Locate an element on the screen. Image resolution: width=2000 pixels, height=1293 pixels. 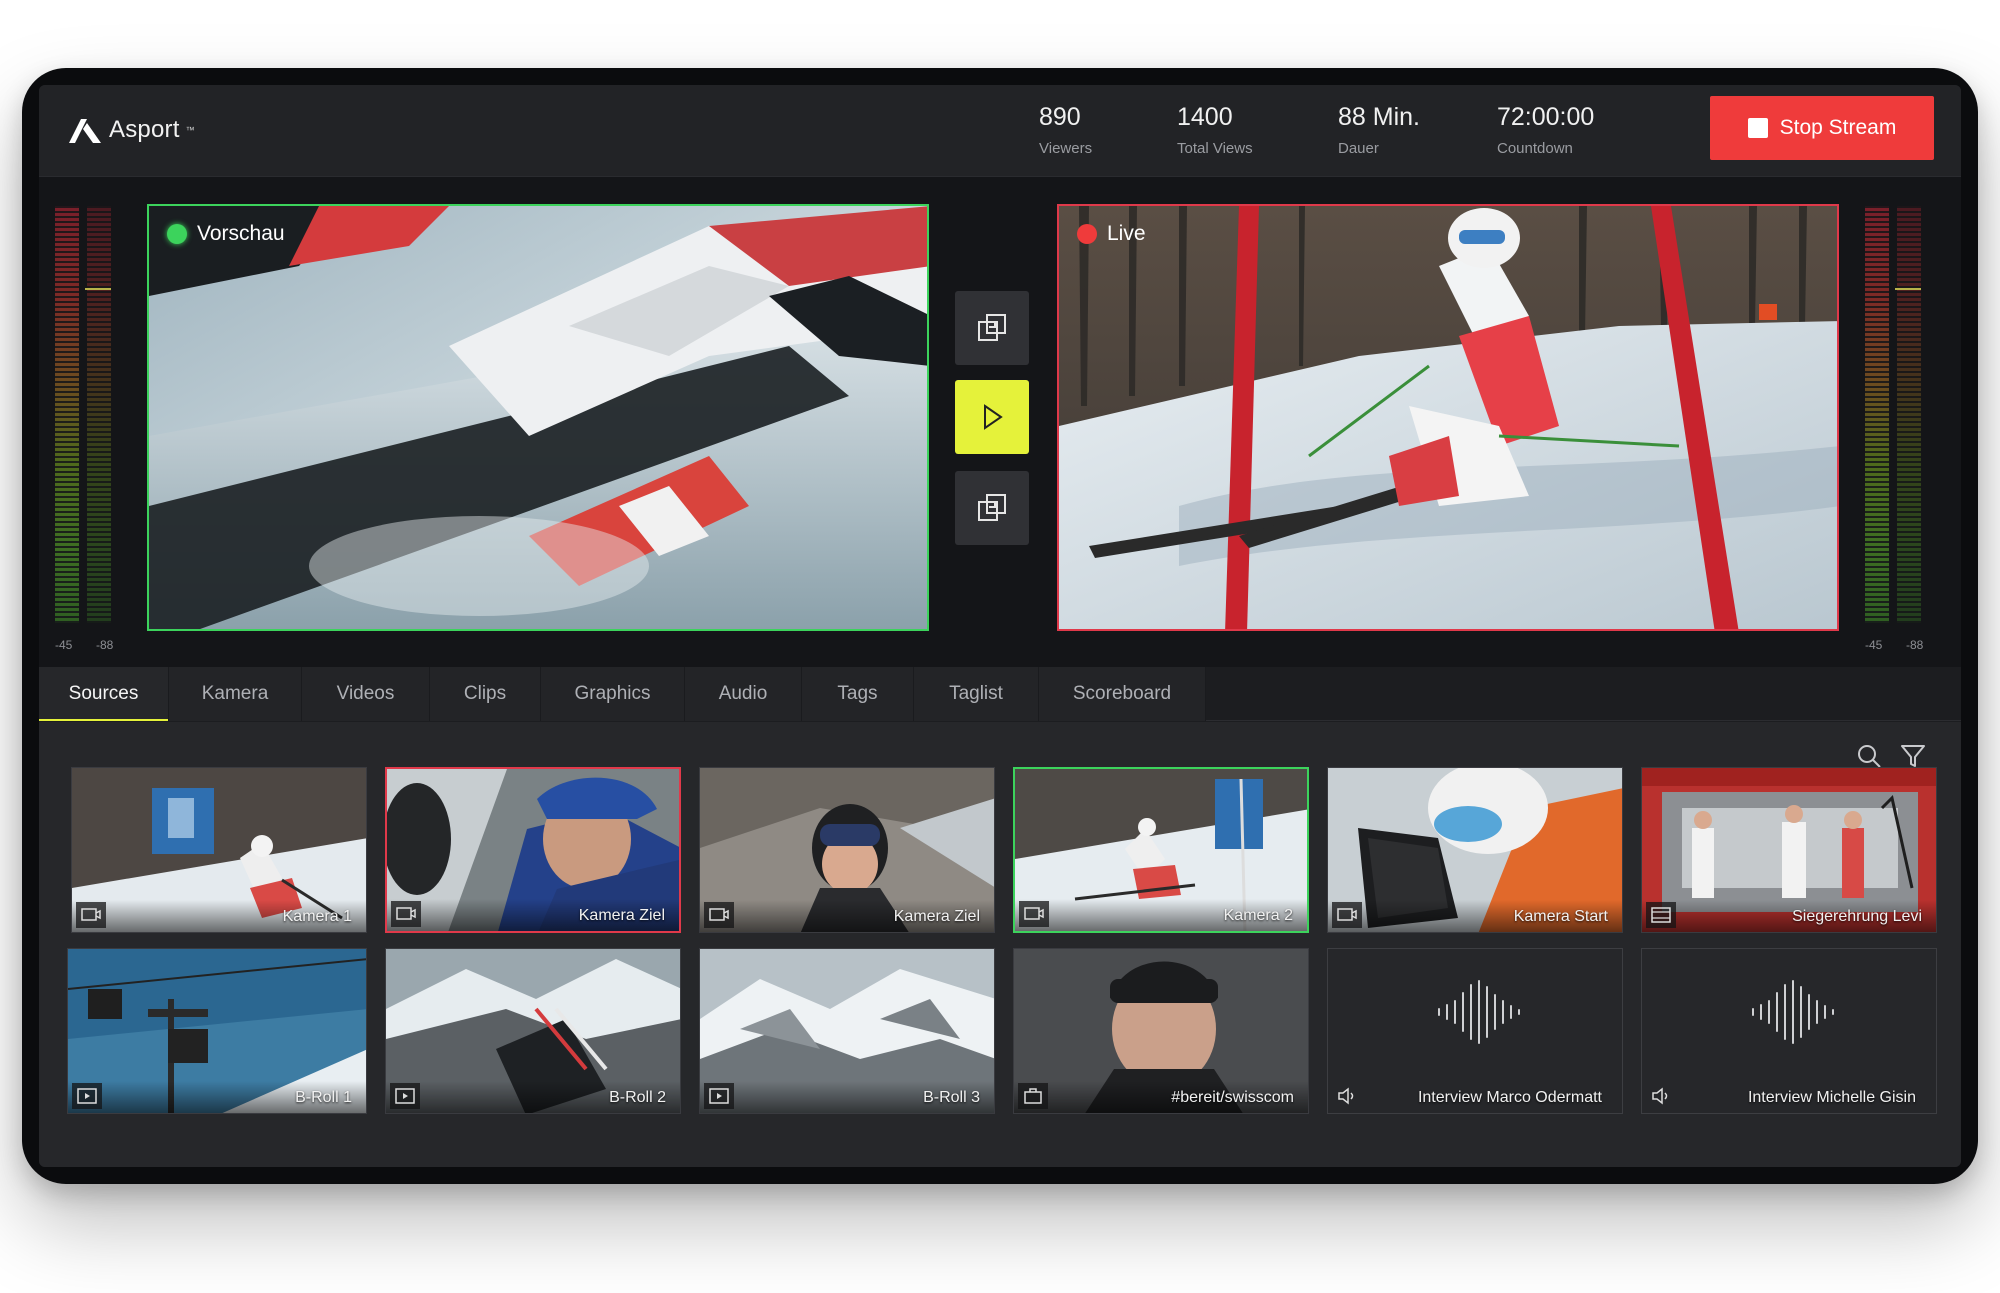
tab-videos: Videos is located at coordinates (366, 694).